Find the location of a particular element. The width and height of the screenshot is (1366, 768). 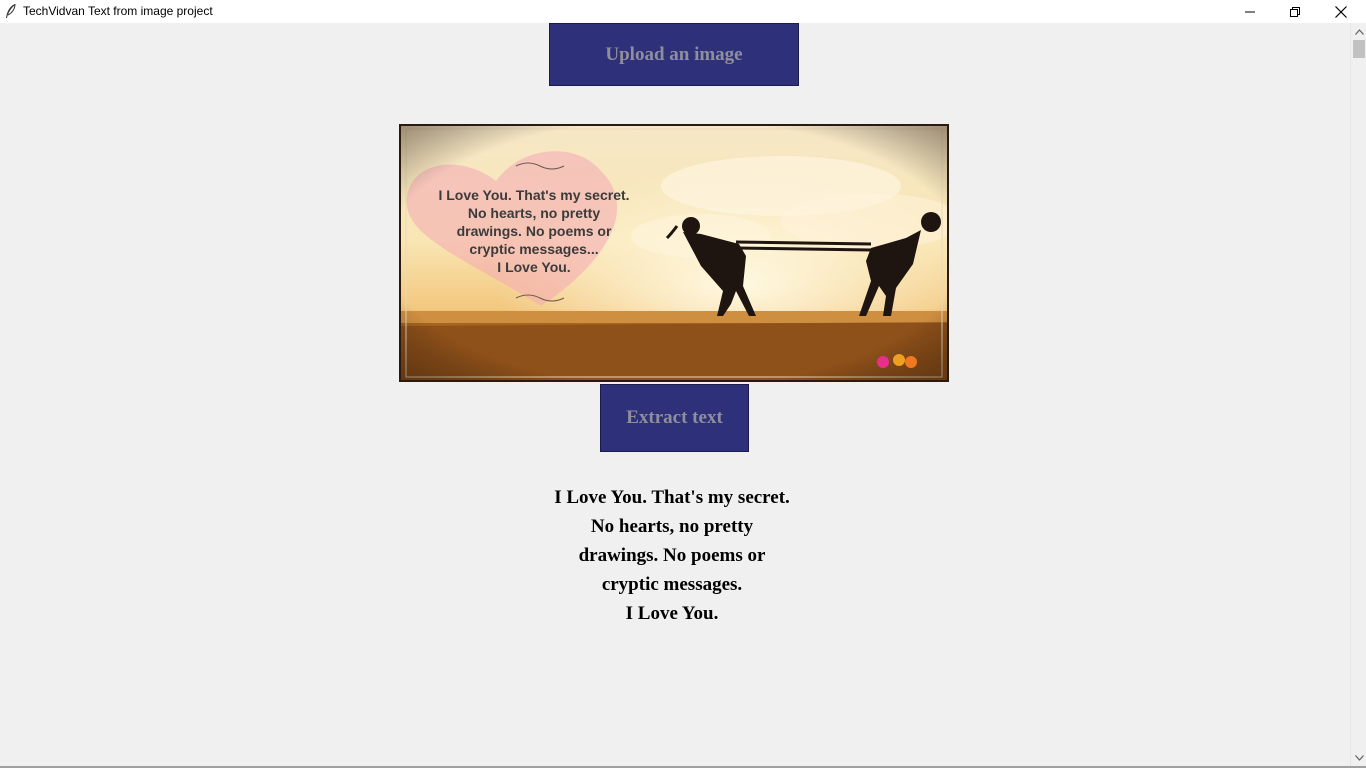

extracted-text-line: No hearts, no pretty is located at coordinates (672, 526).